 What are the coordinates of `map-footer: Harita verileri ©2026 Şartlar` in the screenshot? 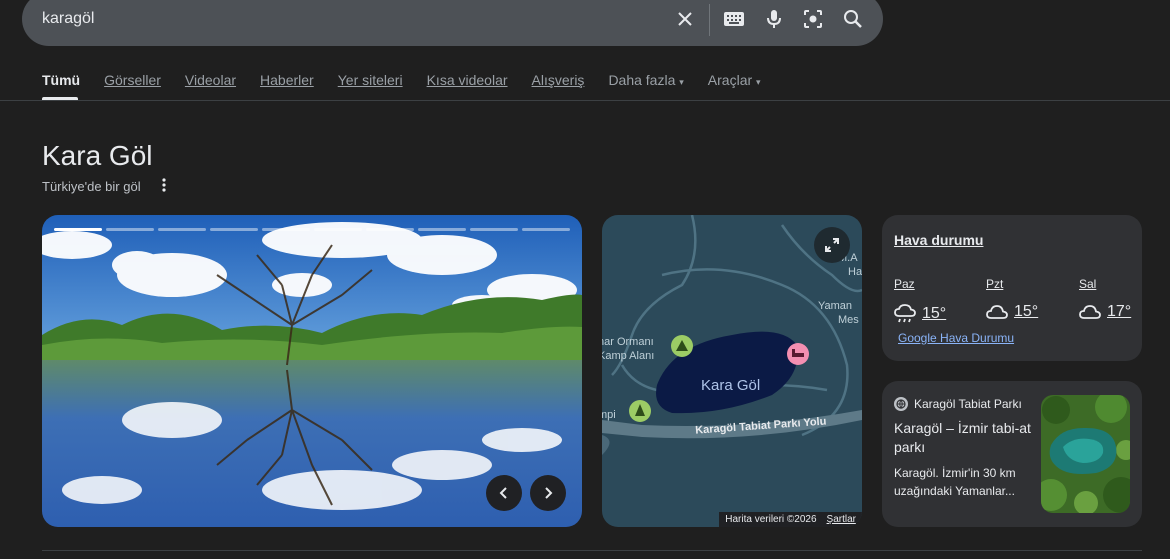 It's located at (790, 519).